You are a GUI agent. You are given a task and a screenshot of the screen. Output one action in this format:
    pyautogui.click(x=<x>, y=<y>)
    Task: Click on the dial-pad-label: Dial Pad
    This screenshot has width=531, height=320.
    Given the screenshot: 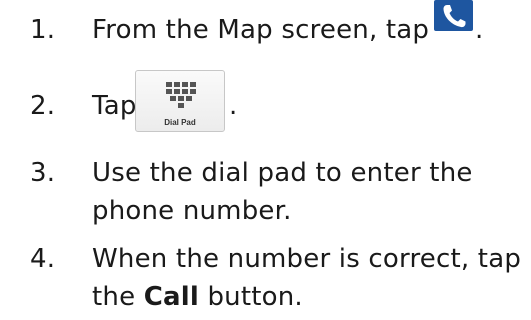 What is the action you would take?
    pyautogui.click(x=180, y=122)
    